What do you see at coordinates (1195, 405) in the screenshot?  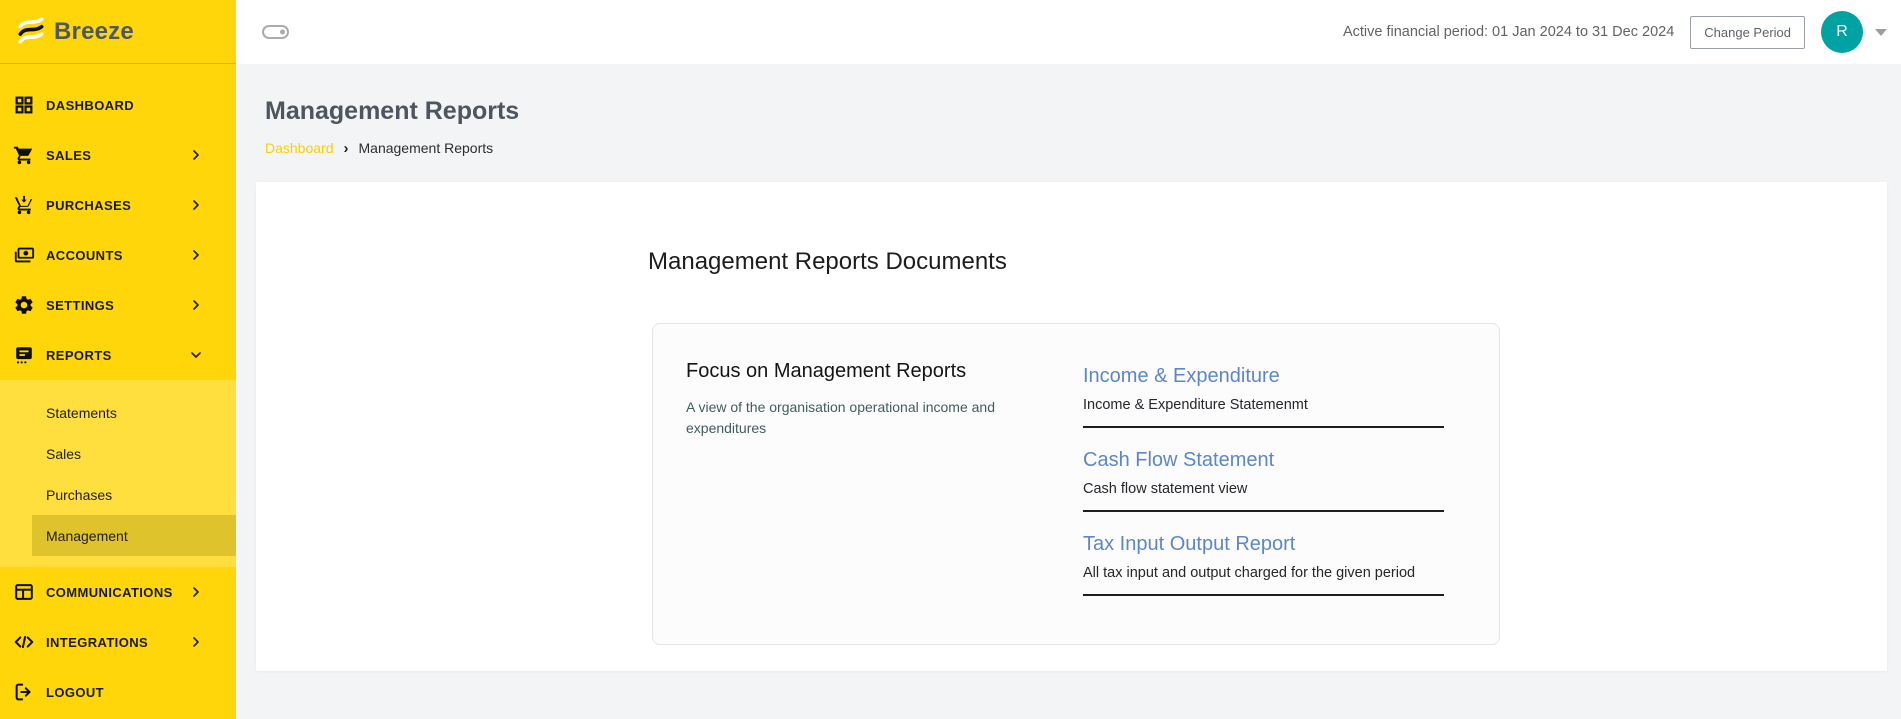 I see `report-description: Income & Expenditure Statemenmt` at bounding box center [1195, 405].